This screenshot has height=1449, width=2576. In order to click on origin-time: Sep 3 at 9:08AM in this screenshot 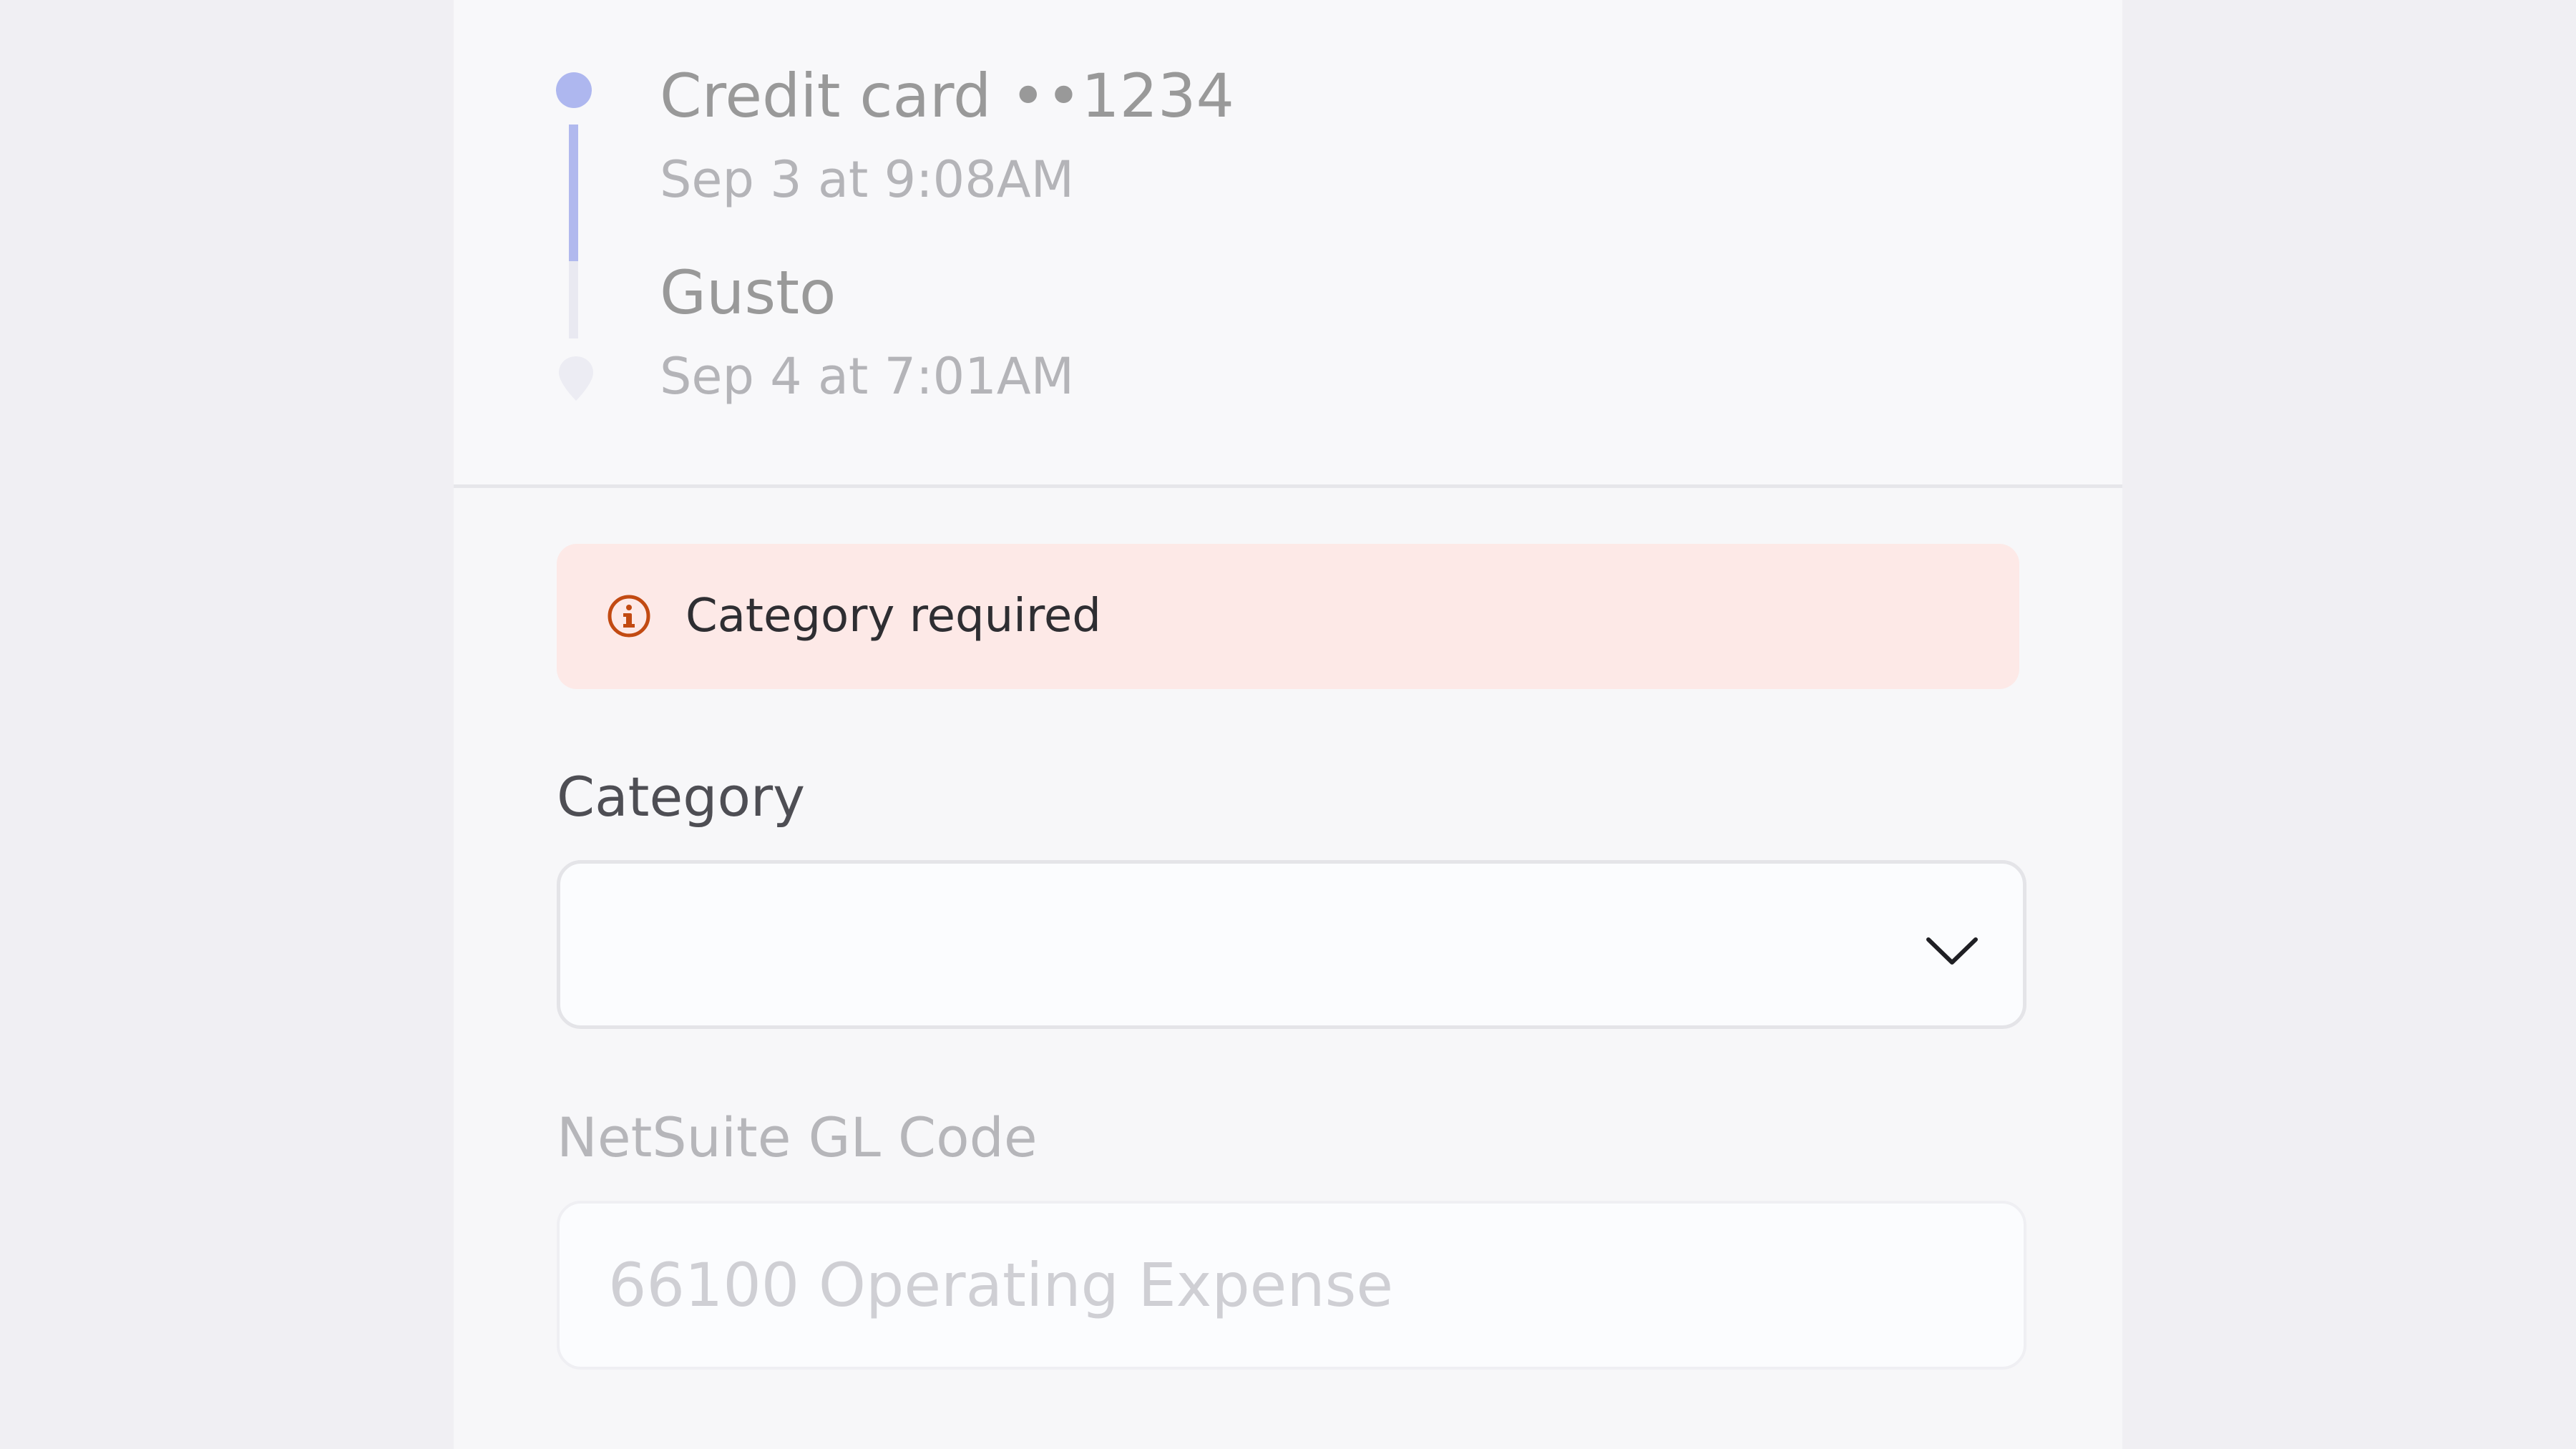, I will do `click(867, 179)`.